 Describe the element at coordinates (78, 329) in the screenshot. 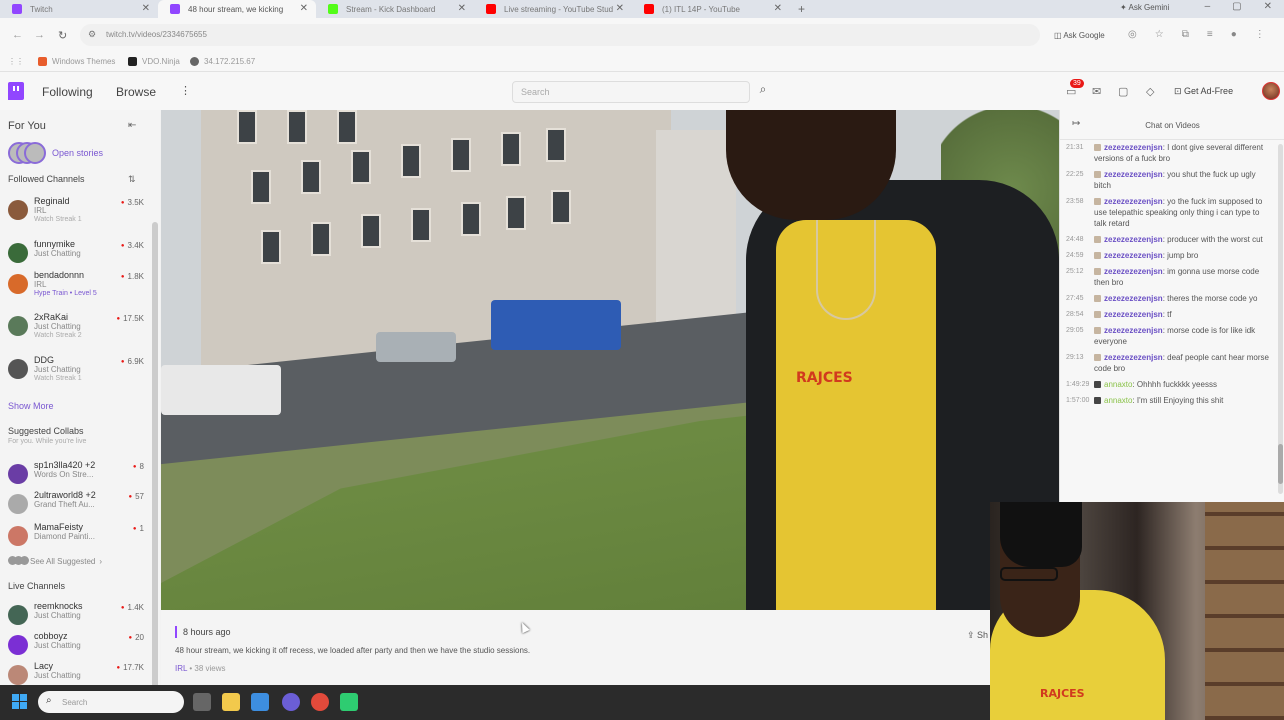

I see `followed-channel: 2xRaKaiJust ChattingWatch Streak 2 17.5K` at that location.